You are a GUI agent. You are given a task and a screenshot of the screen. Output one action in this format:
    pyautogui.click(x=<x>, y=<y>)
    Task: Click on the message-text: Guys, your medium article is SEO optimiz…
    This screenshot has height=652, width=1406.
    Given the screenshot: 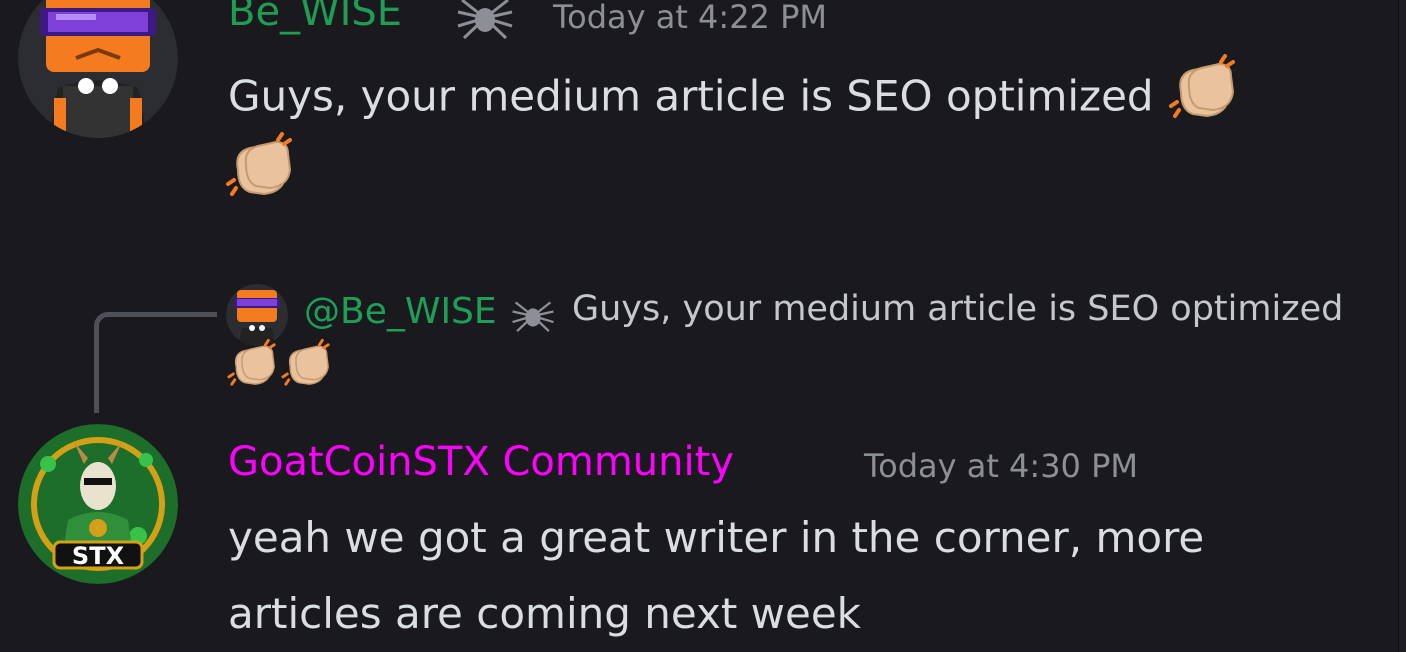 What is the action you would take?
    pyautogui.click(x=691, y=96)
    